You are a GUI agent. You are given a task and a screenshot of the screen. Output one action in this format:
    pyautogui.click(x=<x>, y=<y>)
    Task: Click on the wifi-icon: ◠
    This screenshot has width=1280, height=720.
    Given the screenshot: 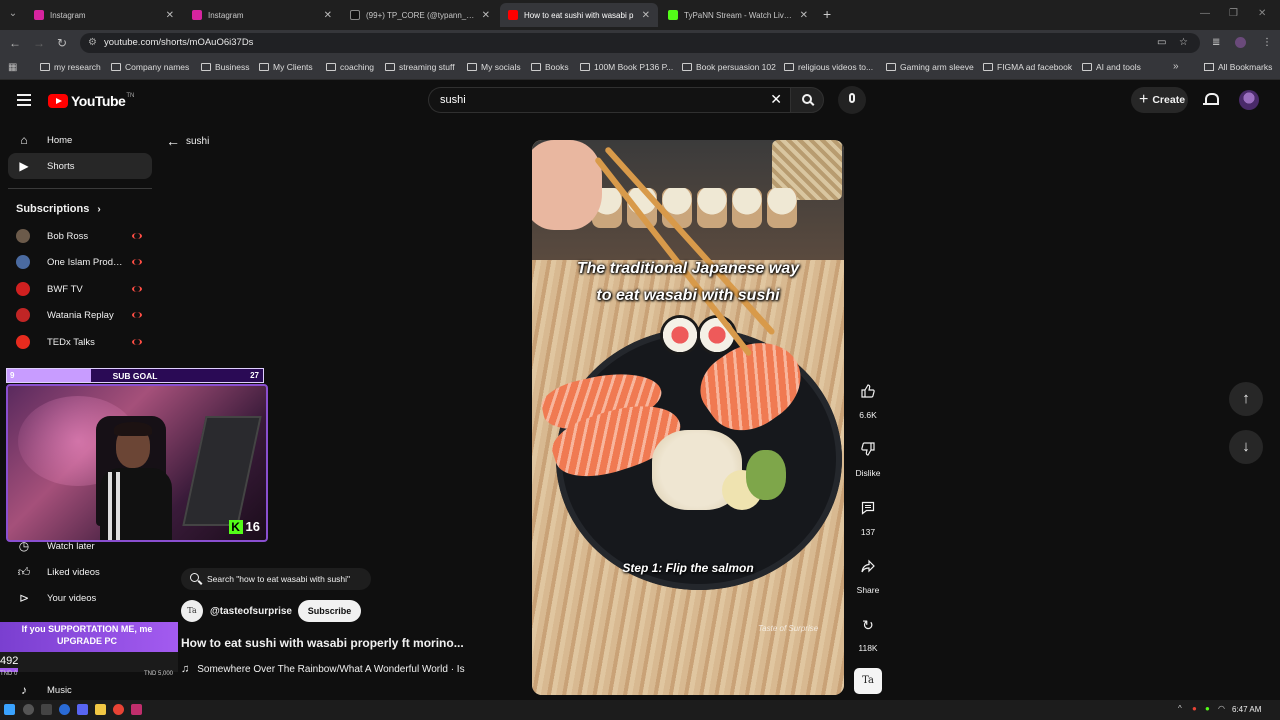 What is the action you would take?
    pyautogui.click(x=1221, y=708)
    